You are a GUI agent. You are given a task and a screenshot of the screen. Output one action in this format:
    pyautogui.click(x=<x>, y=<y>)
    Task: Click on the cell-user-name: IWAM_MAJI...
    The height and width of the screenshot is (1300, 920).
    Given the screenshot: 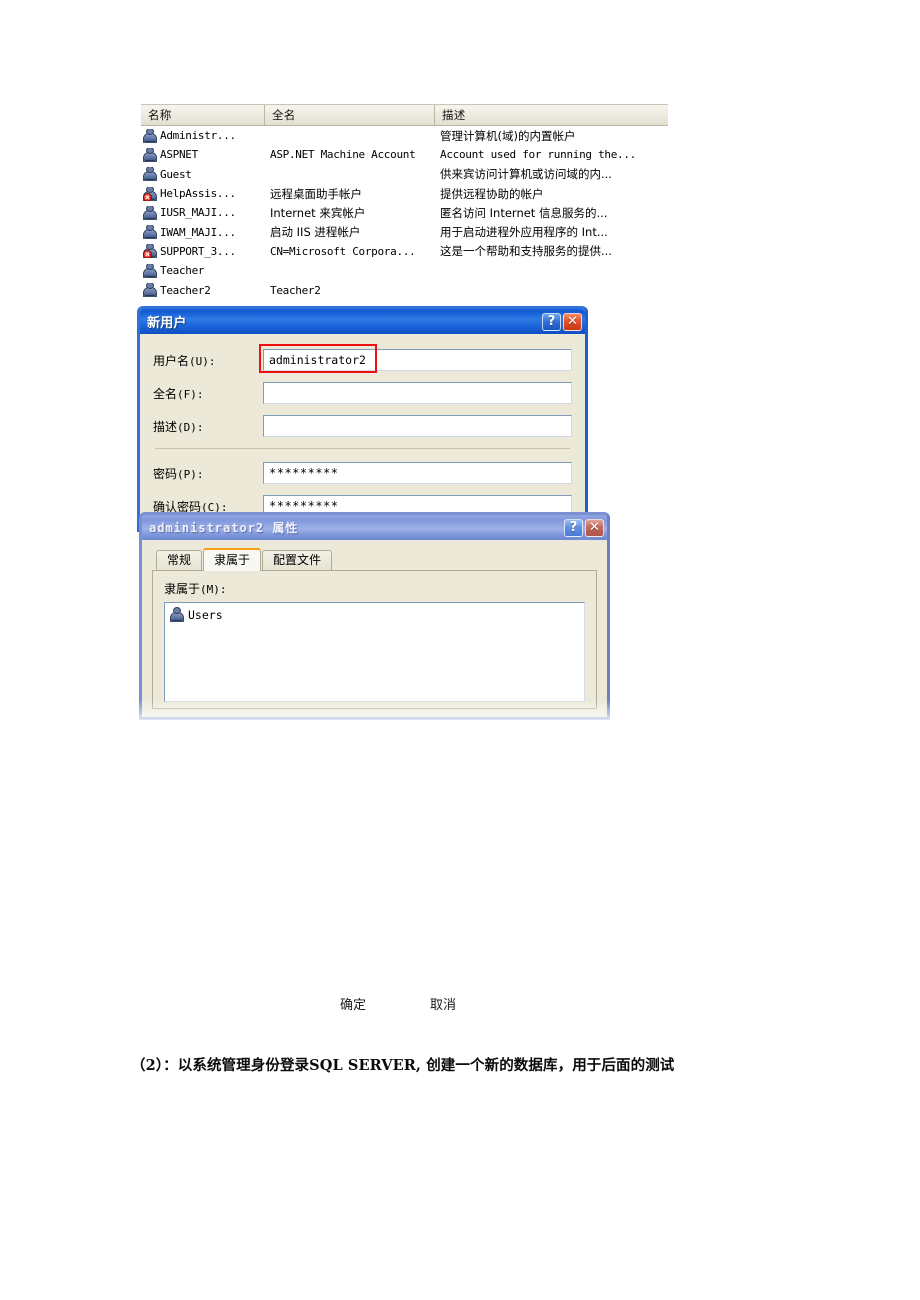 What is the action you would take?
    pyautogui.click(x=203, y=232)
    